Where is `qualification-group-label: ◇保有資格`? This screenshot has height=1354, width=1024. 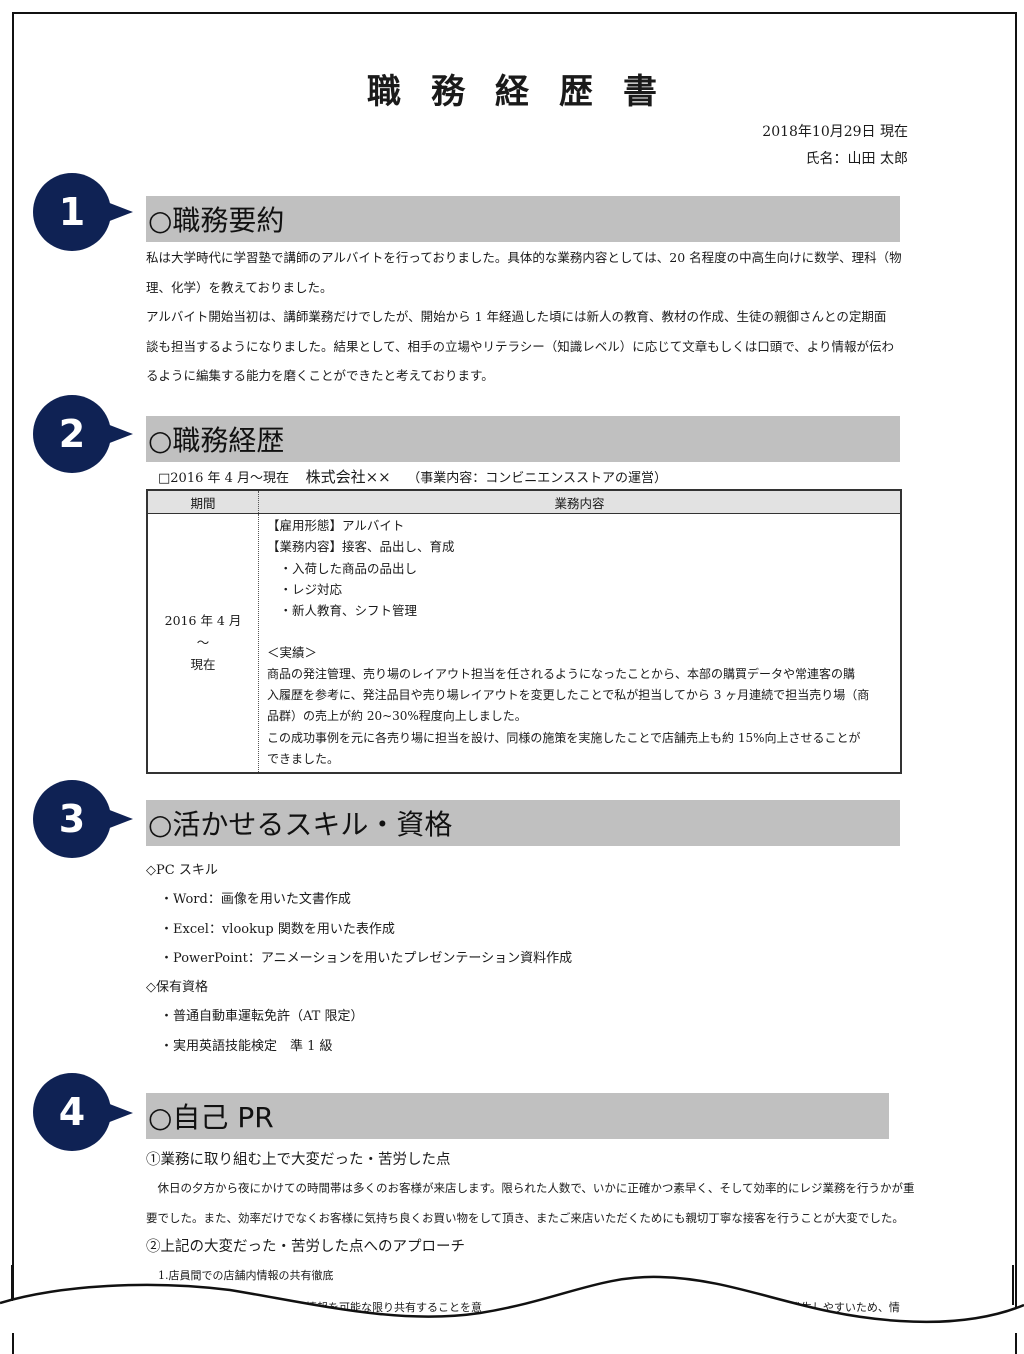
qualification-group-label: ◇保有資格 is located at coordinates (177, 988).